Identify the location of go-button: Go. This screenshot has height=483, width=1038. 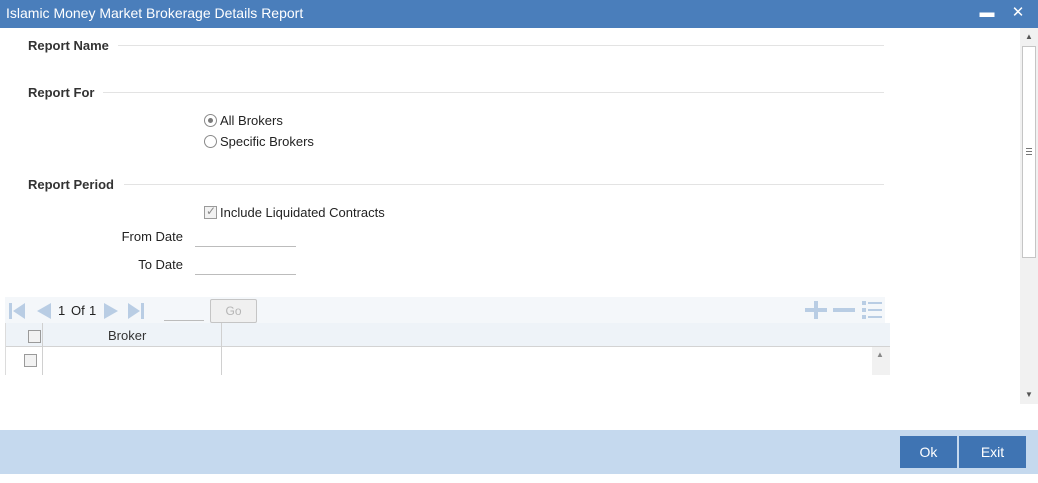
(233, 311).